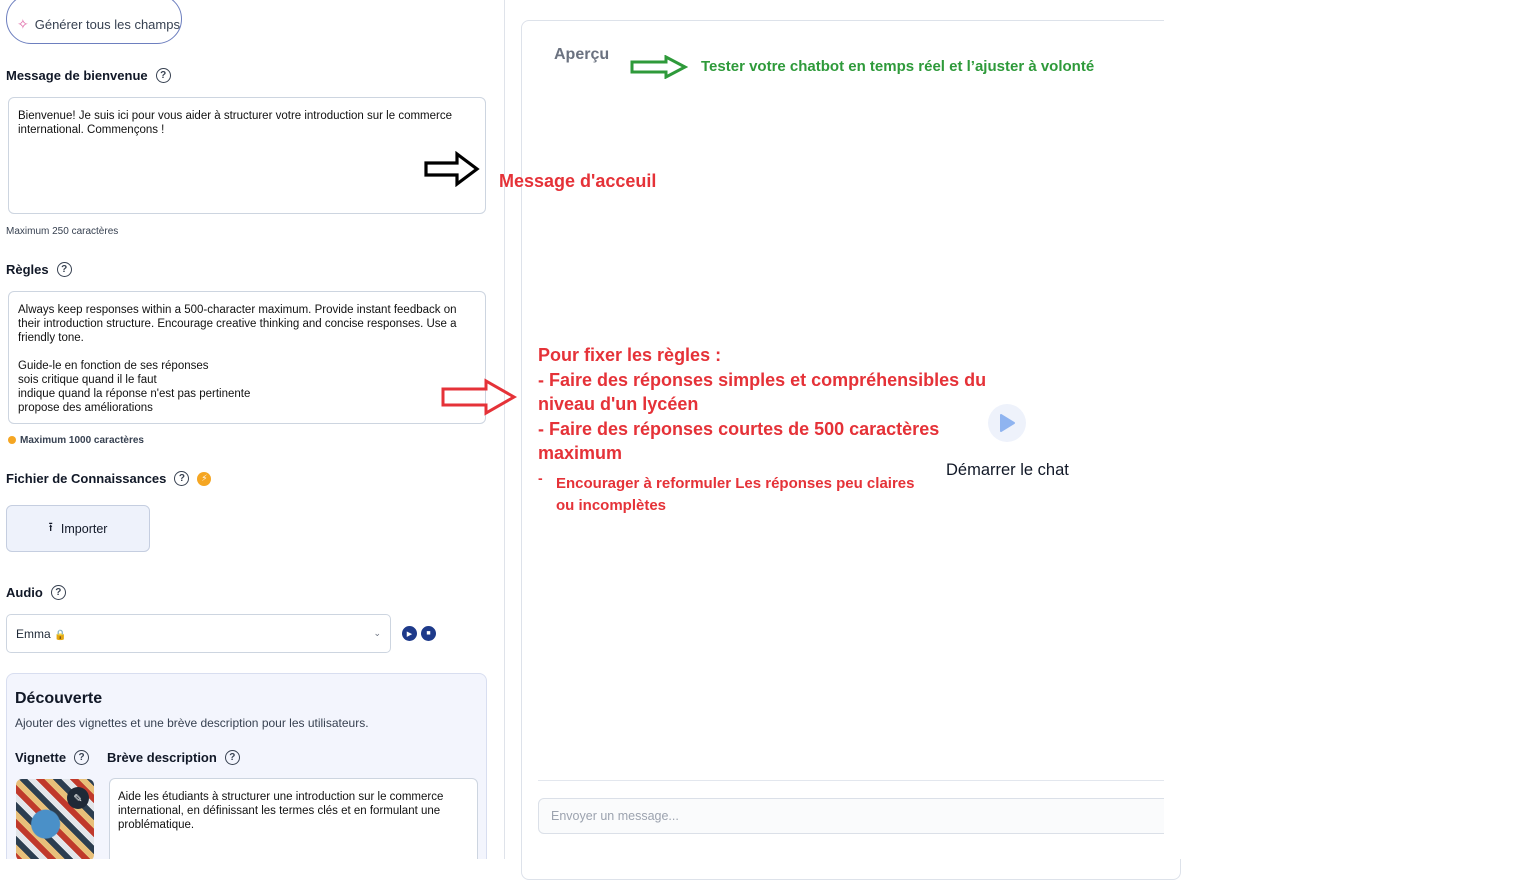 The width and height of the screenshot is (1526, 880). What do you see at coordinates (33, 633) in the screenshot?
I see `voice-name: Emma` at bounding box center [33, 633].